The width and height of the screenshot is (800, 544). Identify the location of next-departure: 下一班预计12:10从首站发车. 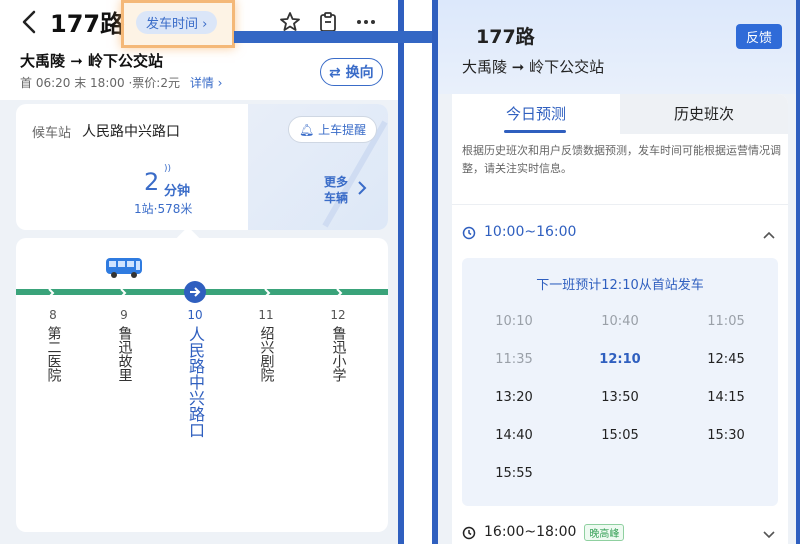
(620, 285).